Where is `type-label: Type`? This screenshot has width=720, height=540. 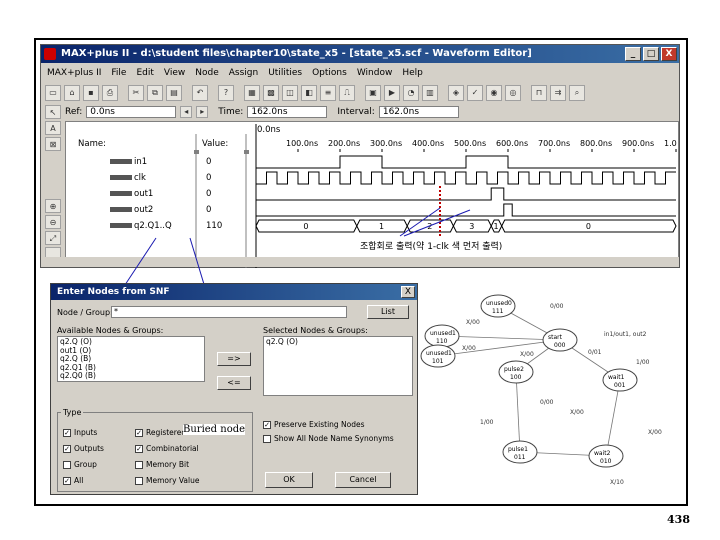
type-label: Type is located at coordinates (72, 412).